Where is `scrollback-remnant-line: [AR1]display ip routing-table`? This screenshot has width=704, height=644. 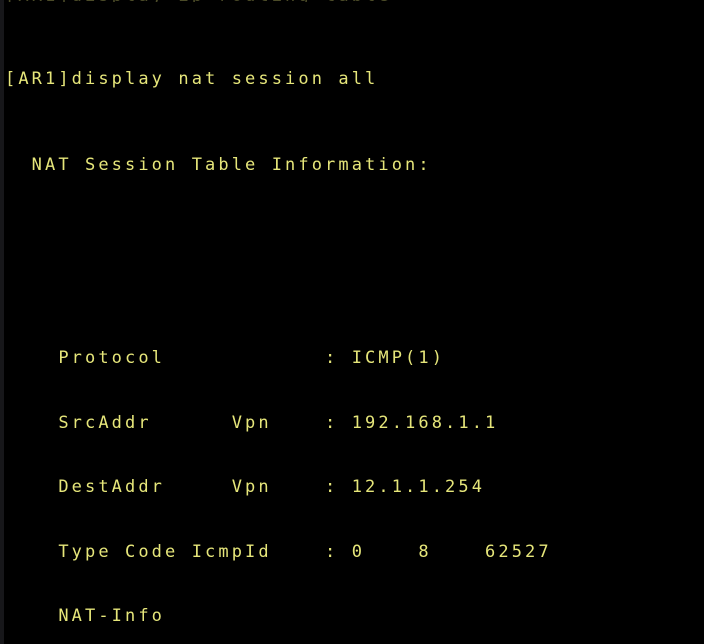
scrollback-remnant-line: [AR1]display ip routing-table is located at coordinates (352, 1).